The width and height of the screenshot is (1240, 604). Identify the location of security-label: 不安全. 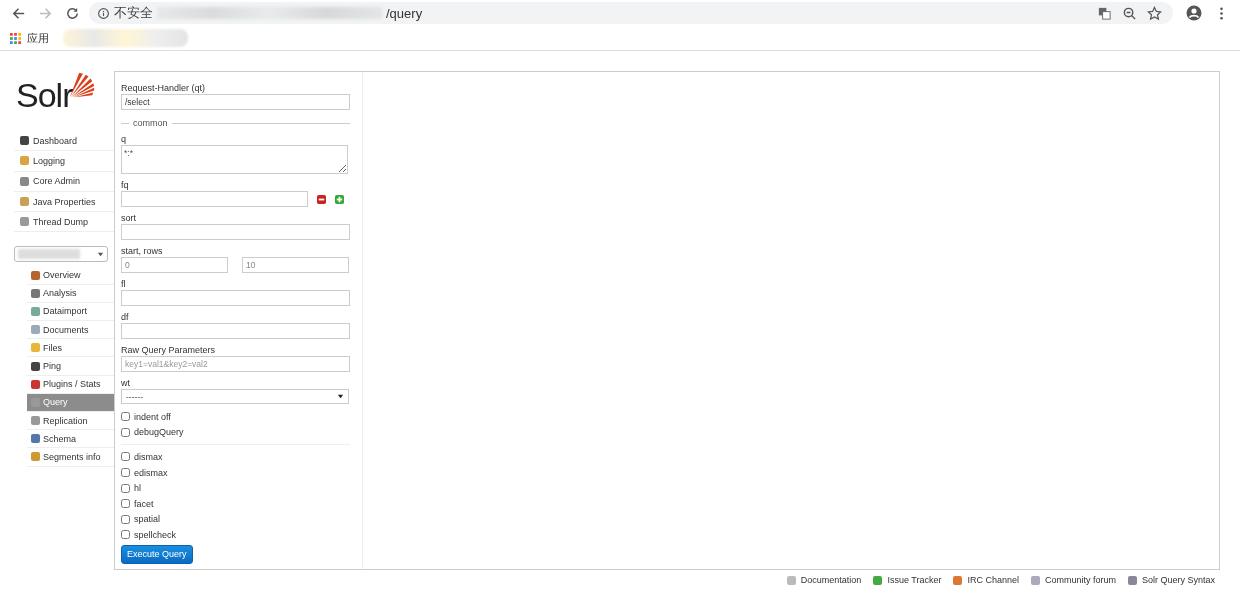
(133, 13).